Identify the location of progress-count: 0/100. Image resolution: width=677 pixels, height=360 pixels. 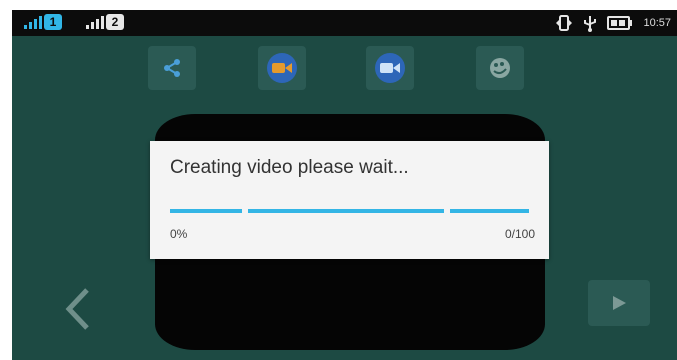
(519, 234).